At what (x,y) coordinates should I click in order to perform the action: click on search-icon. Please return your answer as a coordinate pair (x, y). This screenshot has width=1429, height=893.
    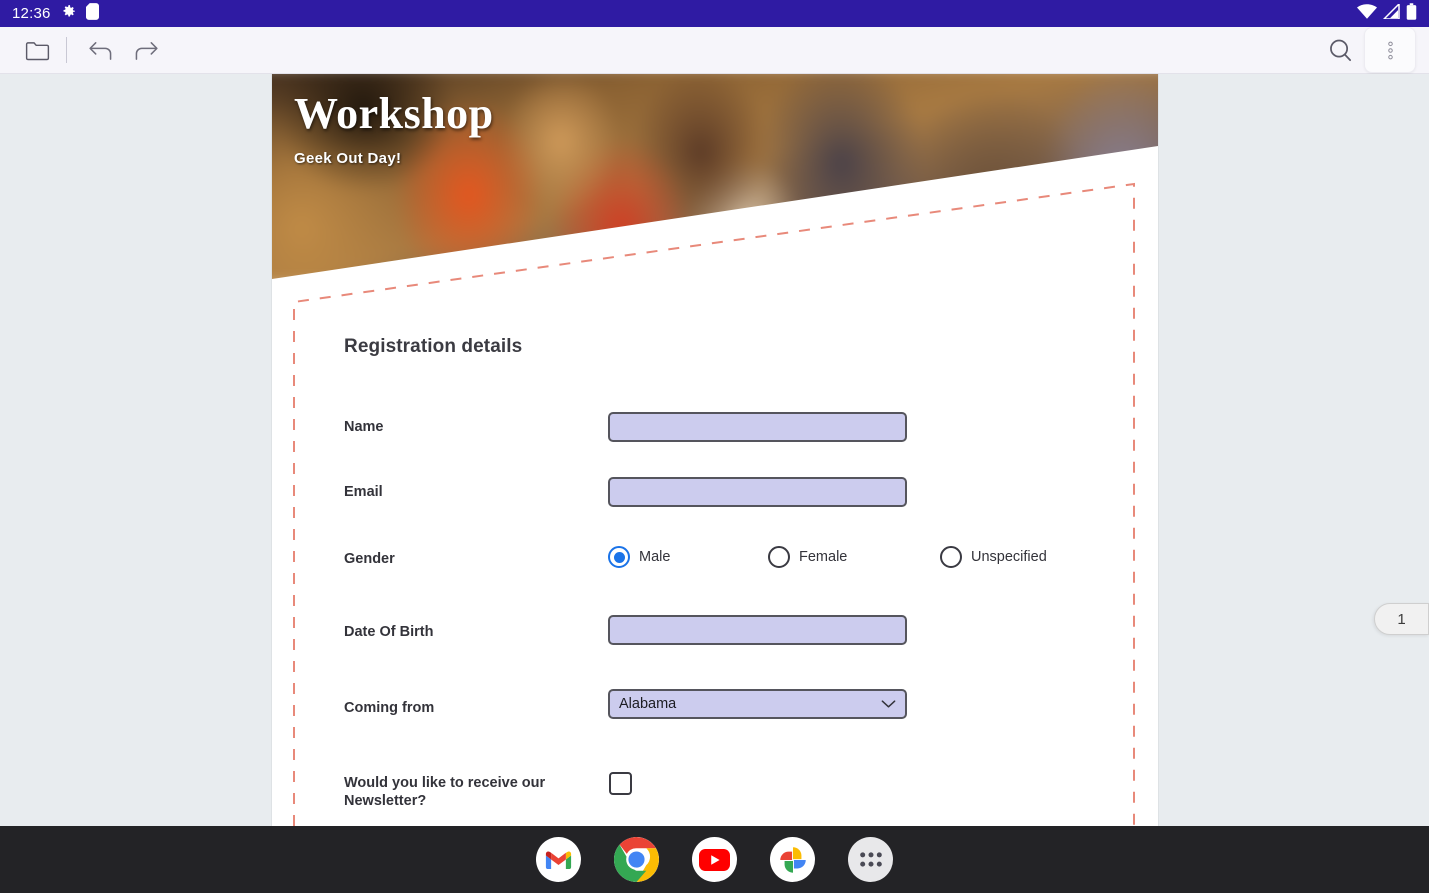
    Looking at the image, I should click on (1340, 50).